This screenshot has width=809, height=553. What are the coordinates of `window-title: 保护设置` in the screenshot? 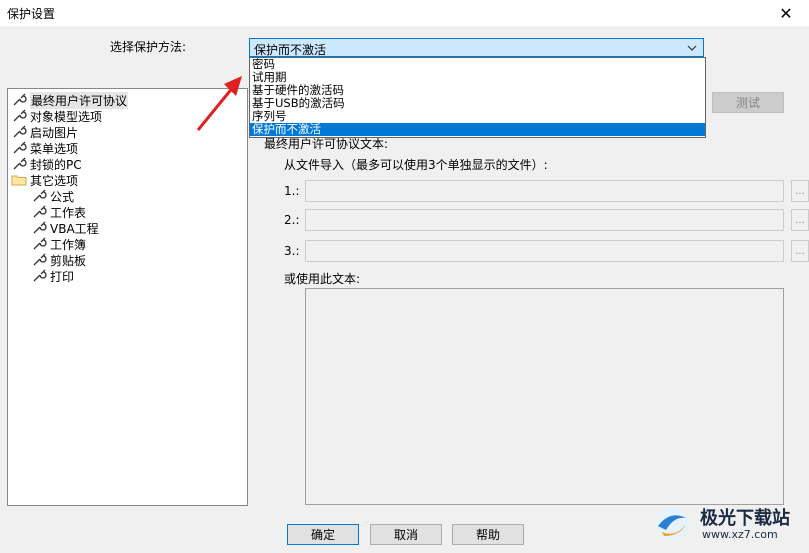 It's located at (31, 14).